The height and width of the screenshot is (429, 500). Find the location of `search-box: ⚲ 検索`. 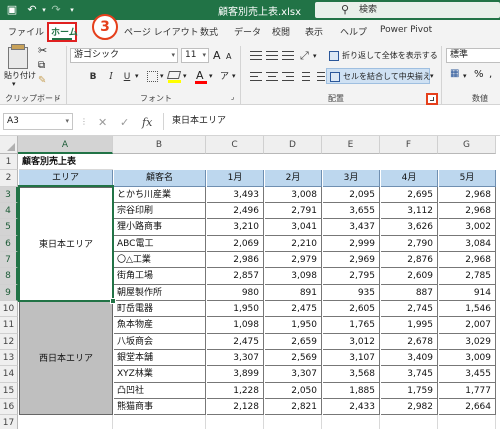

search-box: ⚲ 検索 is located at coordinates (407, 10).